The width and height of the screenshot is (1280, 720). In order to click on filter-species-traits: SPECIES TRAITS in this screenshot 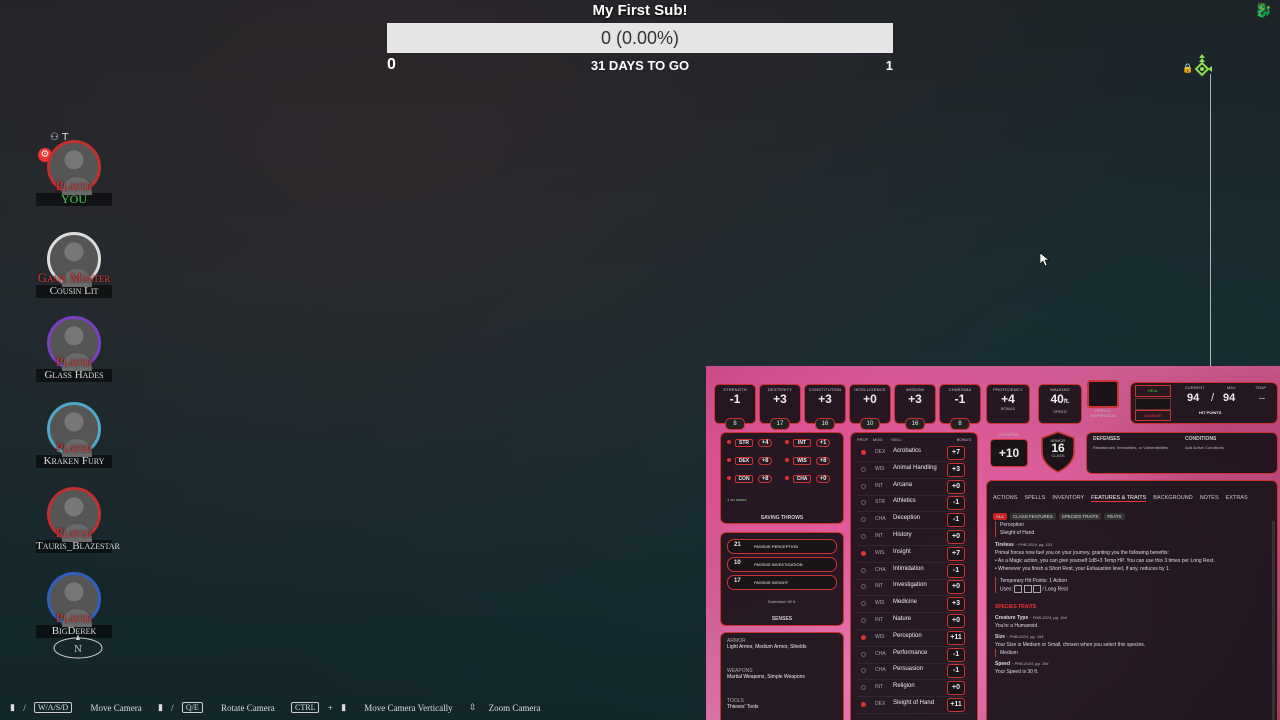, I will do `click(1080, 516)`.